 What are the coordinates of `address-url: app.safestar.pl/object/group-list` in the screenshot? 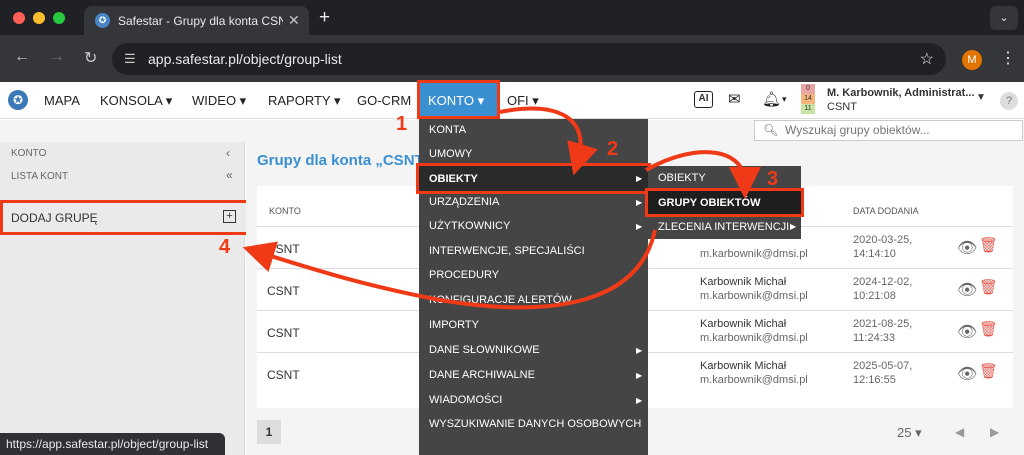 It's located at (245, 59).